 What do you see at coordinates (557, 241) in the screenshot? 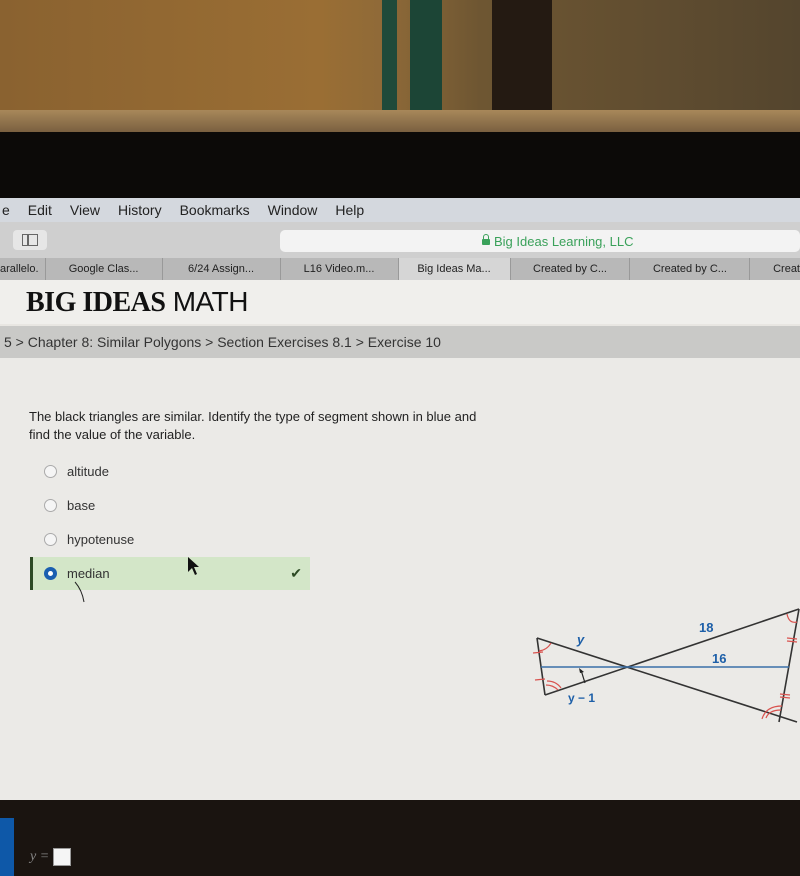
I see `address-text: Big Ideas Learning, LLC` at bounding box center [557, 241].